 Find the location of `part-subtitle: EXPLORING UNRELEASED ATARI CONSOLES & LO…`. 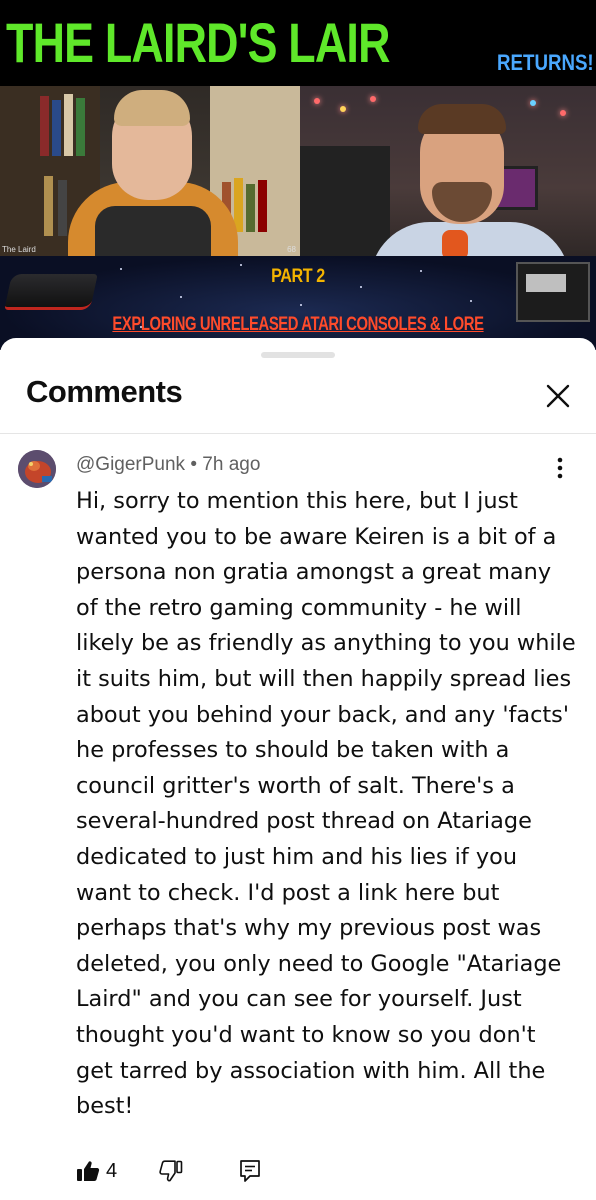

part-subtitle: EXPLORING UNRELEASED ATARI CONSOLES & LO… is located at coordinates (298, 324).